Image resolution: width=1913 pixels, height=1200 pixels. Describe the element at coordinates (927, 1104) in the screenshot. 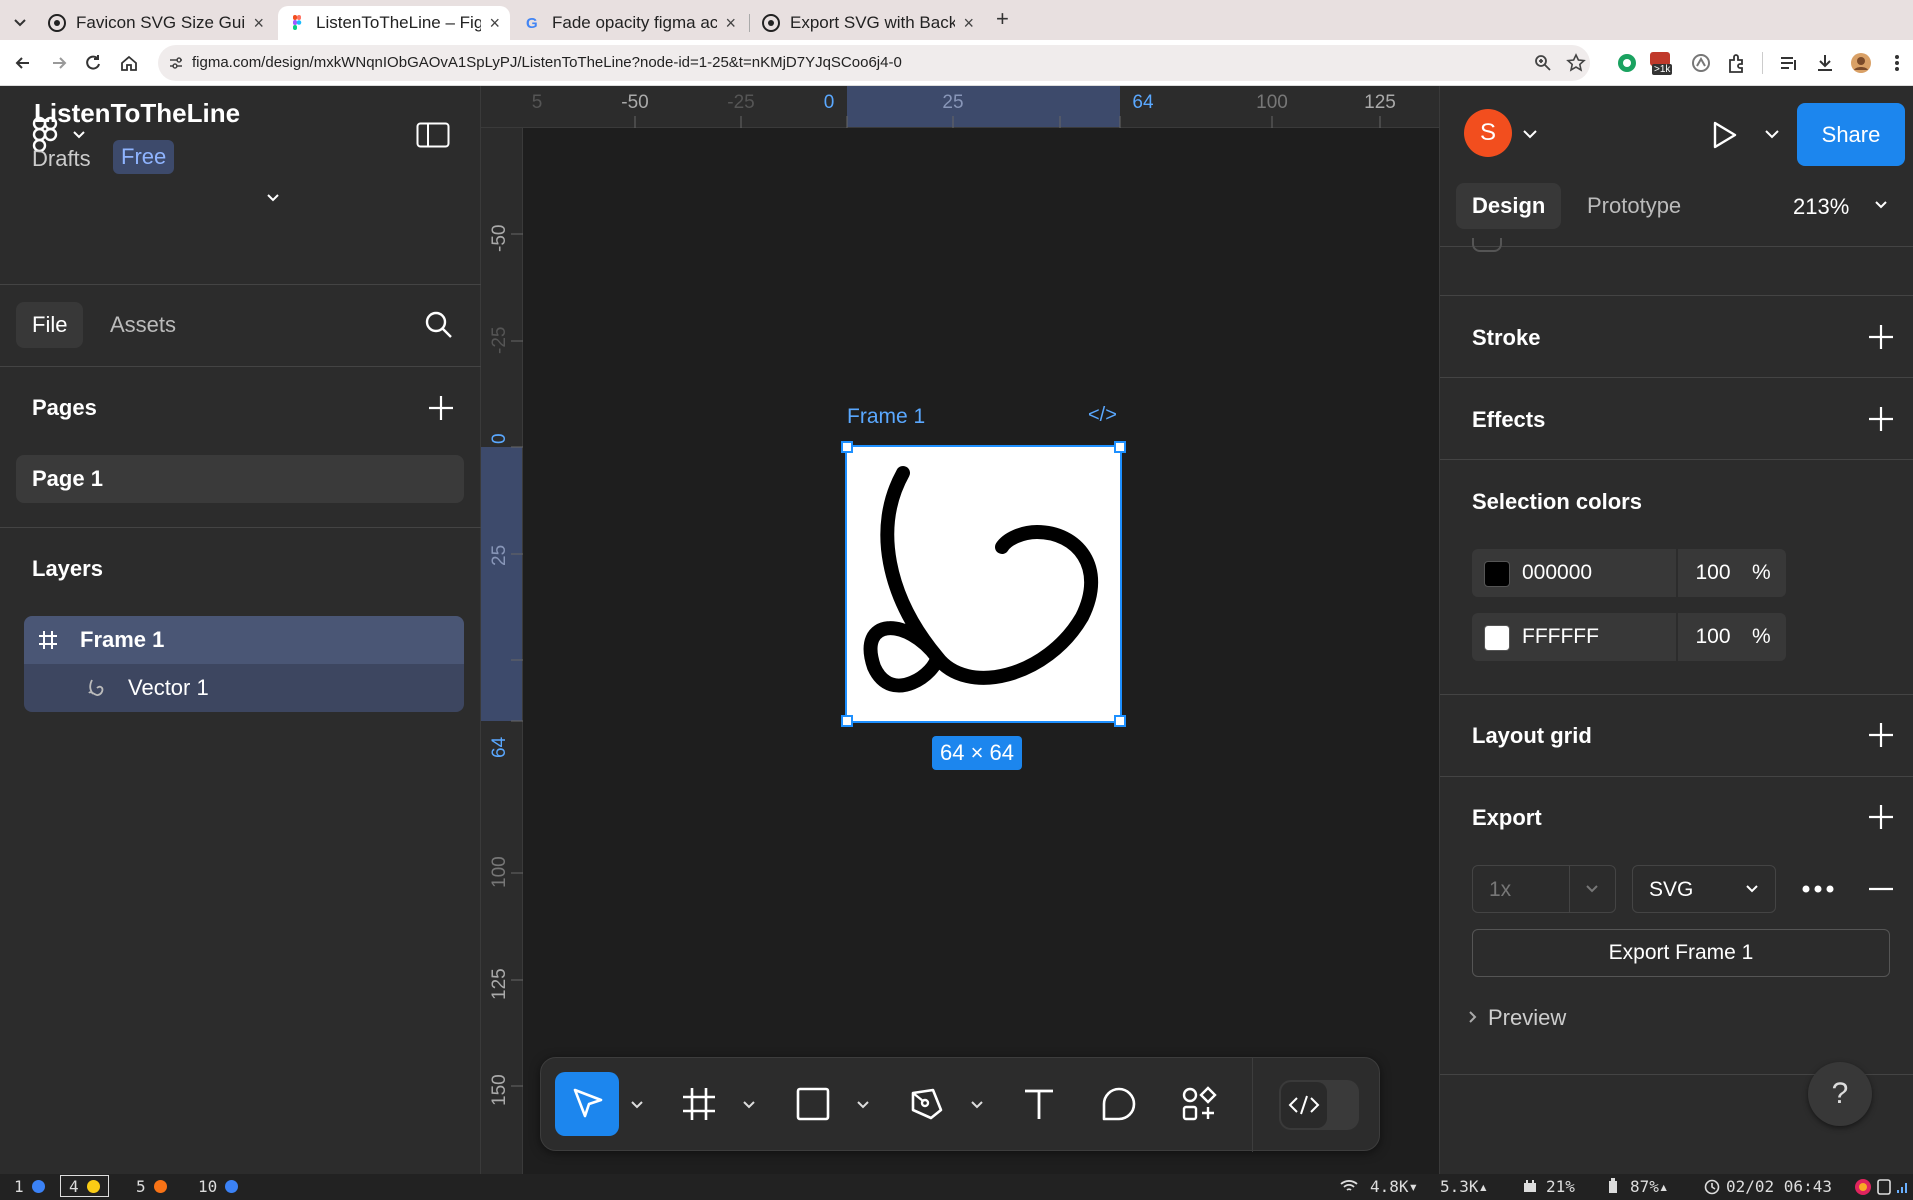

I see `pen-tool-button` at that location.